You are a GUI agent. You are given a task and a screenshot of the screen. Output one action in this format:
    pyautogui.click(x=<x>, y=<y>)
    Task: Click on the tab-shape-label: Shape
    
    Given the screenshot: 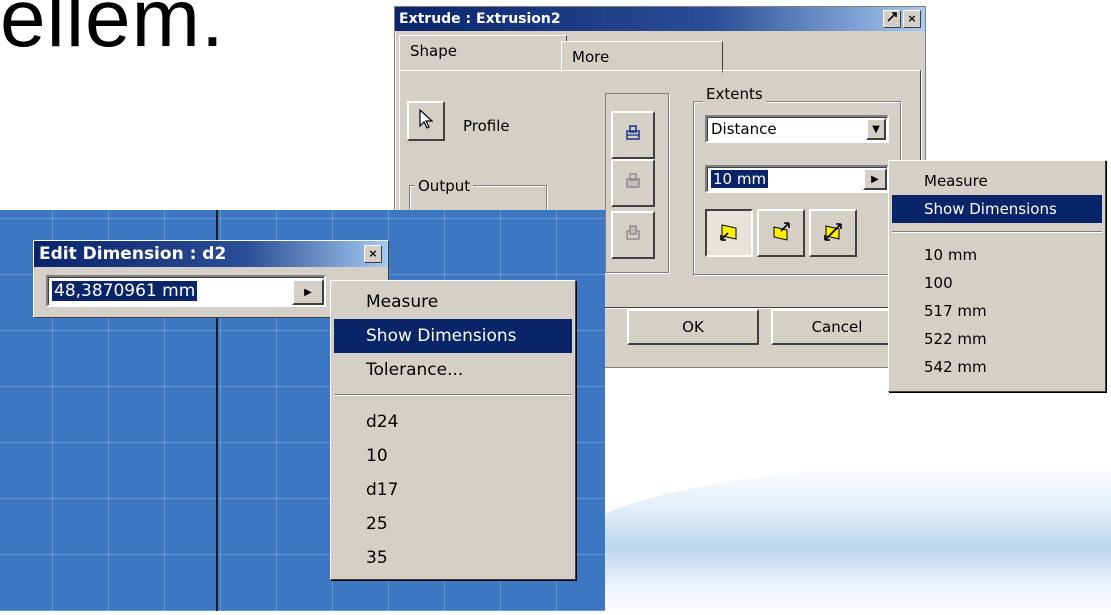 What is the action you would take?
    pyautogui.click(x=433, y=51)
    